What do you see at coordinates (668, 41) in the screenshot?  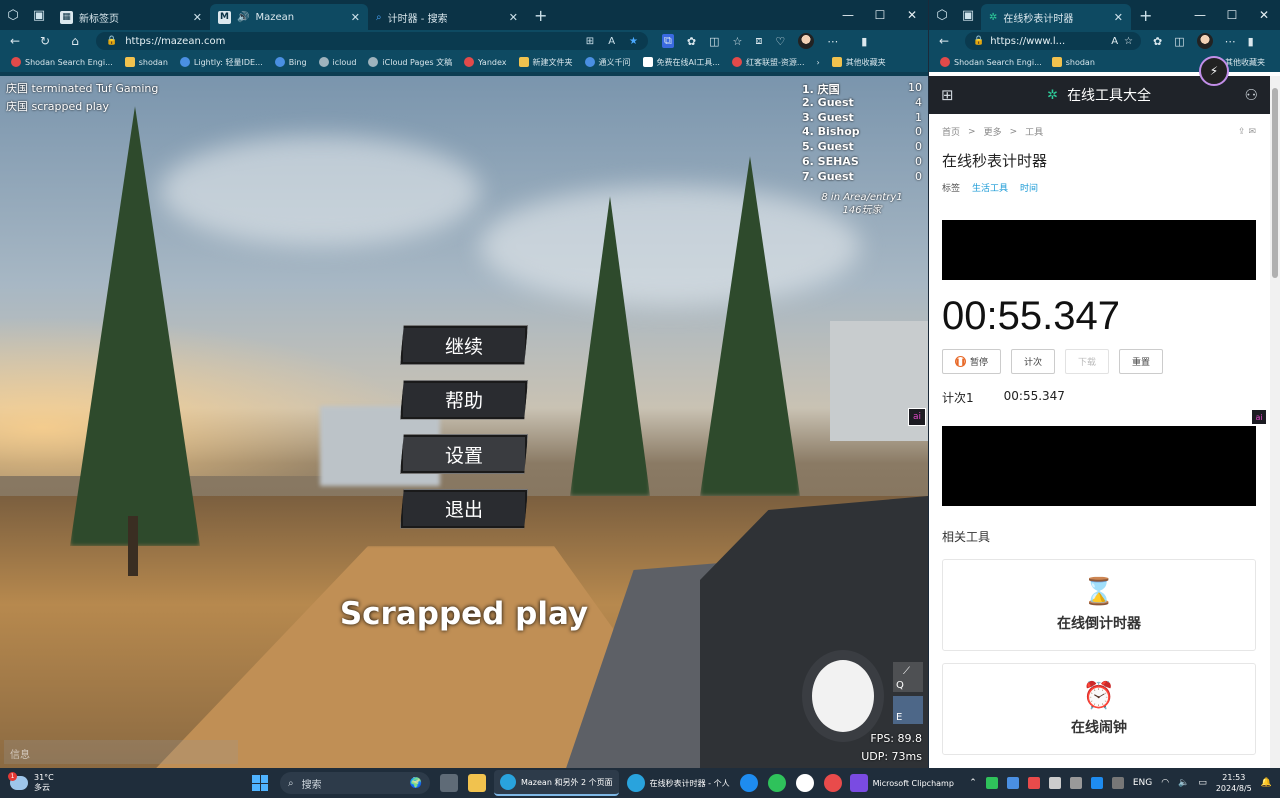 I see `extension-icon: ⧉` at bounding box center [668, 41].